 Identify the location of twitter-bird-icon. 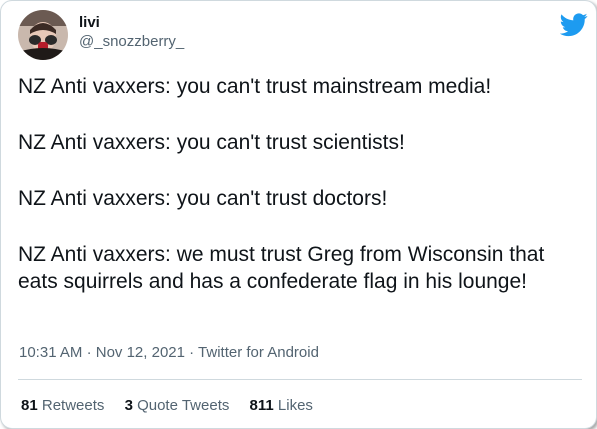
(573, 25).